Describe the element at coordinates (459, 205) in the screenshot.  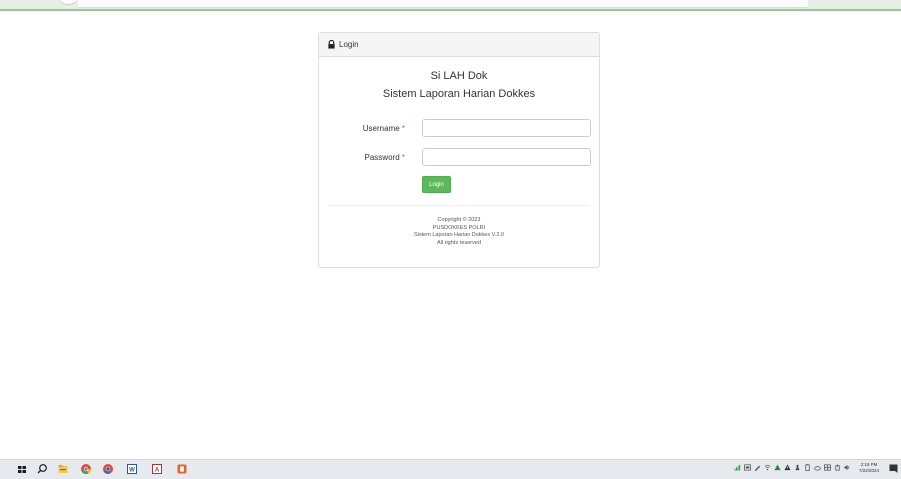
I see `divider` at that location.